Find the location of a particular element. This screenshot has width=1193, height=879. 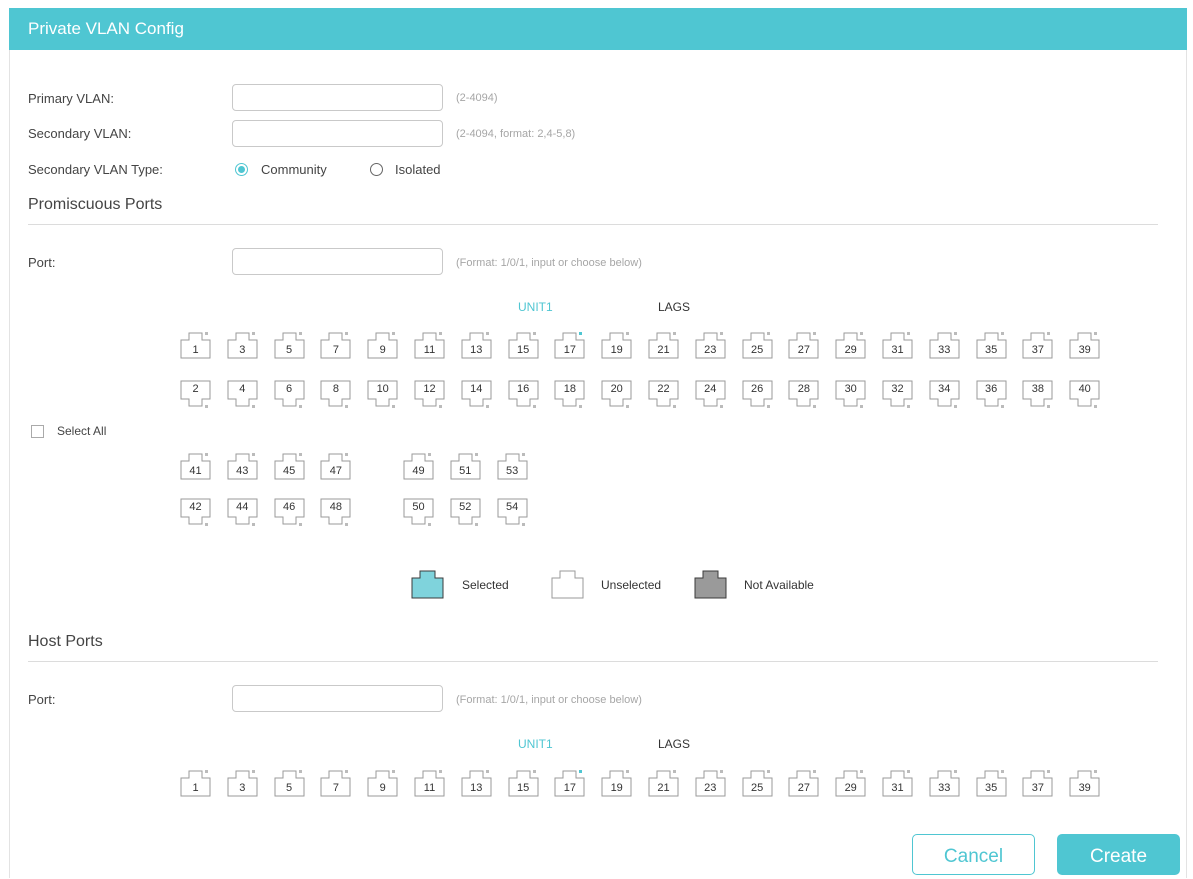

port-50: 50 is located at coordinates (418, 513).